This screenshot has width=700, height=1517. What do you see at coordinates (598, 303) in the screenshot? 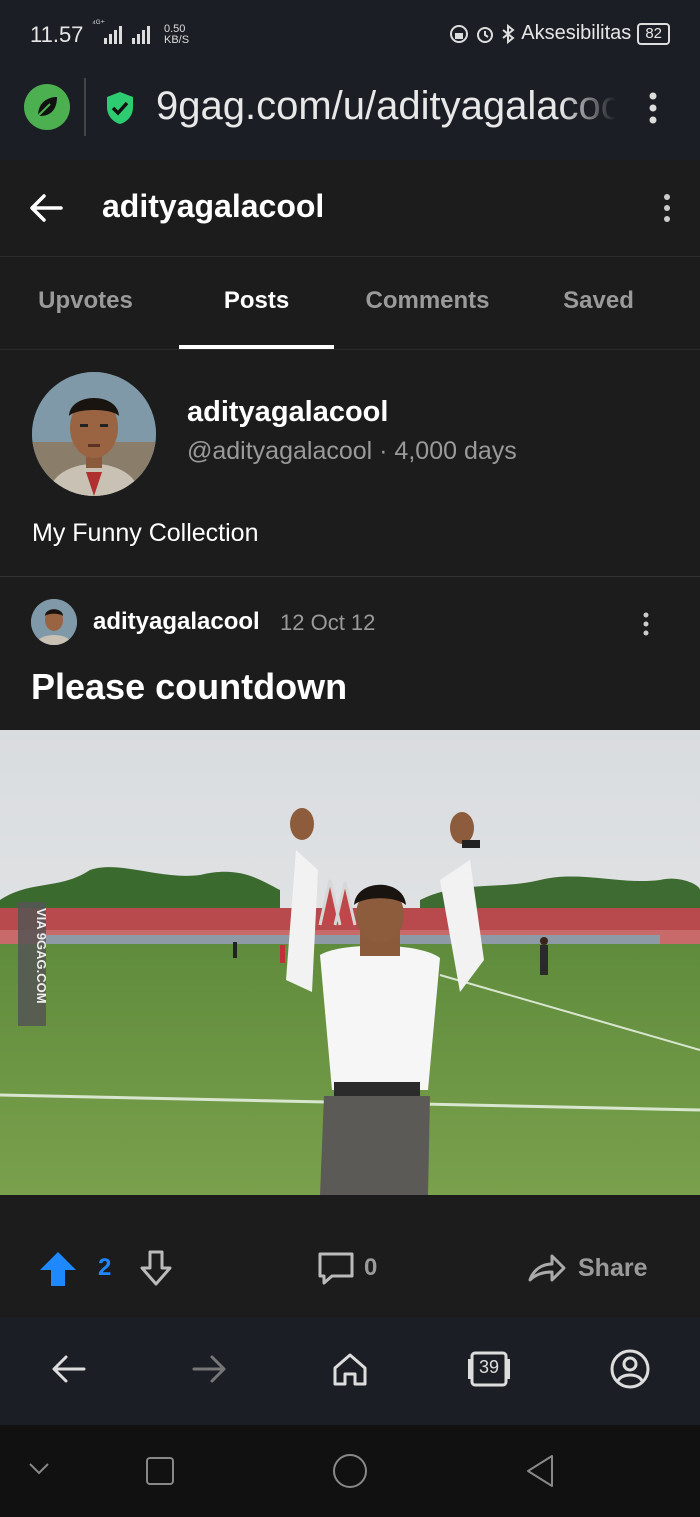
I see `tab-saved: Saved` at bounding box center [598, 303].